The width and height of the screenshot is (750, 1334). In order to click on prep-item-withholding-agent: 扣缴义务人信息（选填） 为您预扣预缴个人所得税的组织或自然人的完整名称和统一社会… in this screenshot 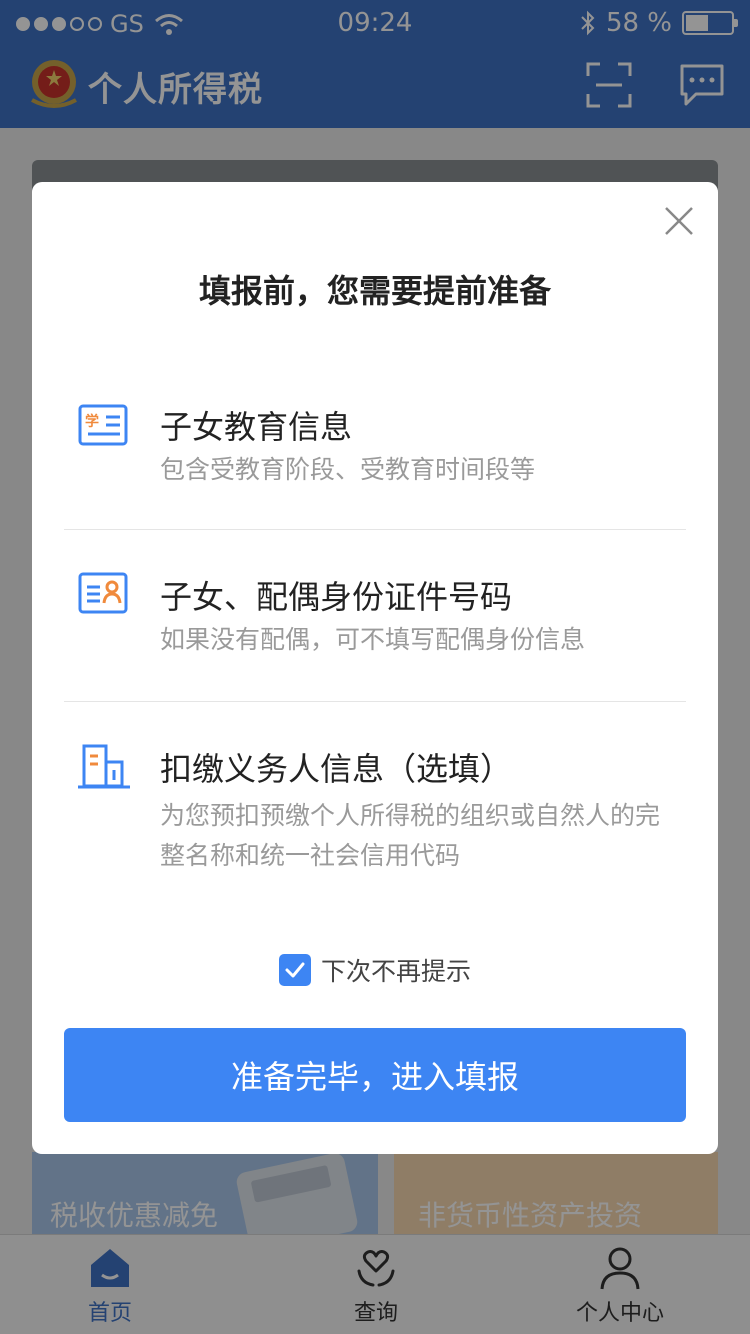, I will do `click(375, 802)`.